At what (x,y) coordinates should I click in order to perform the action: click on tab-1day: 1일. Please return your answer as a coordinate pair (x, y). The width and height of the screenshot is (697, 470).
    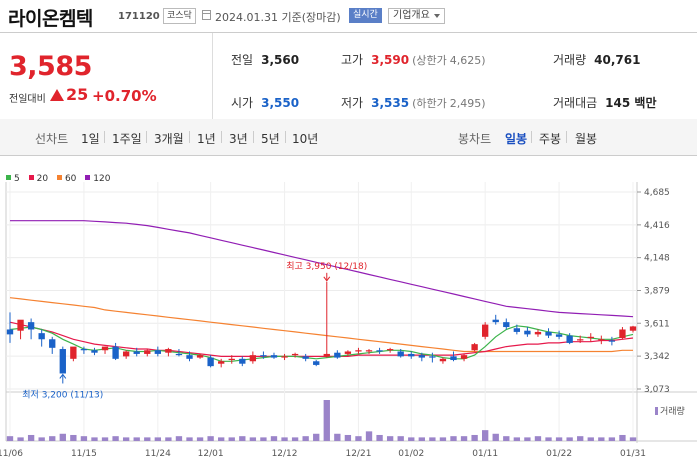
    Looking at the image, I should click on (90, 138).